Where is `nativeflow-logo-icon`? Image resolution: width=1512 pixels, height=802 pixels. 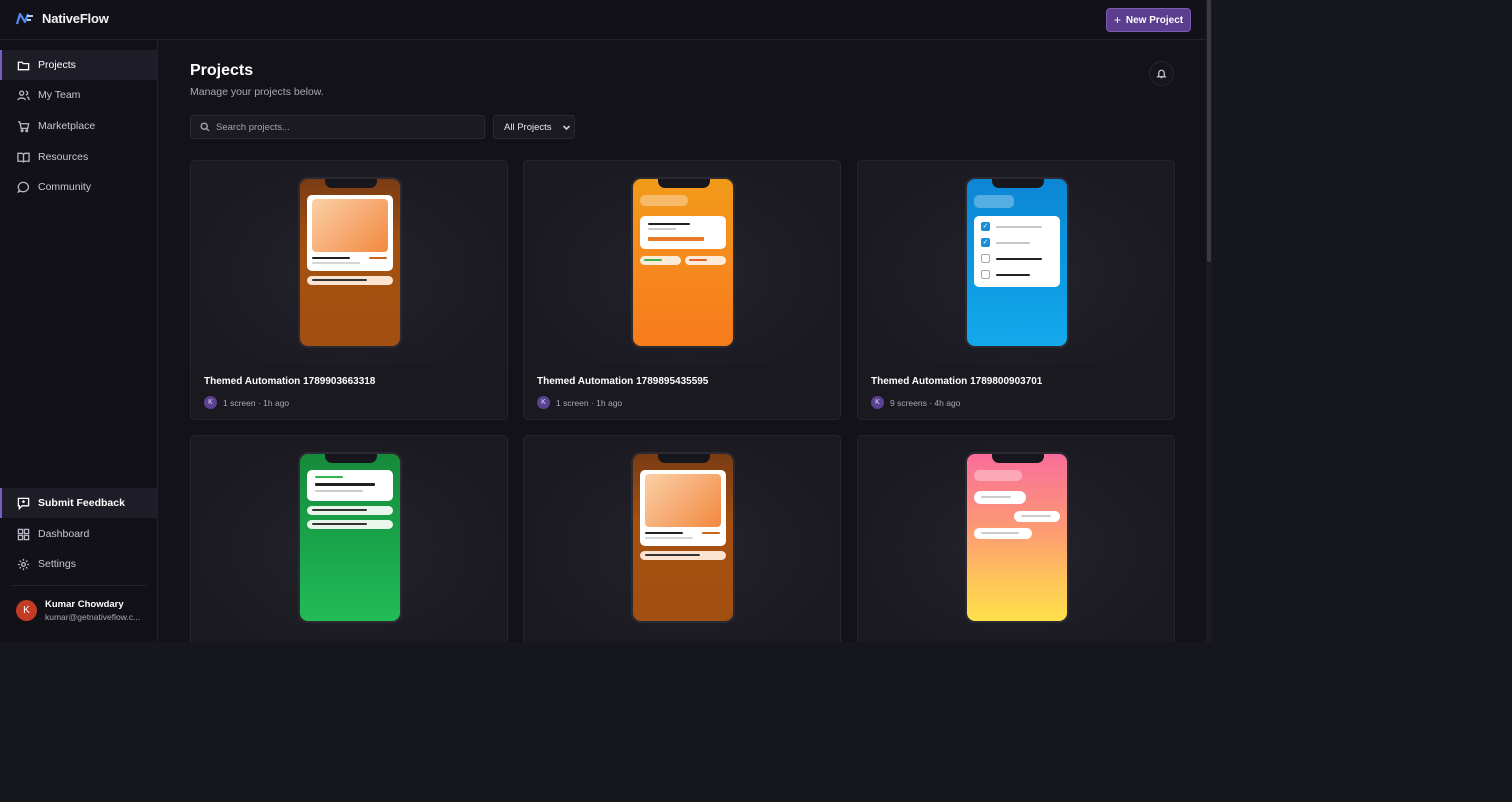 nativeflow-logo-icon is located at coordinates (24, 18).